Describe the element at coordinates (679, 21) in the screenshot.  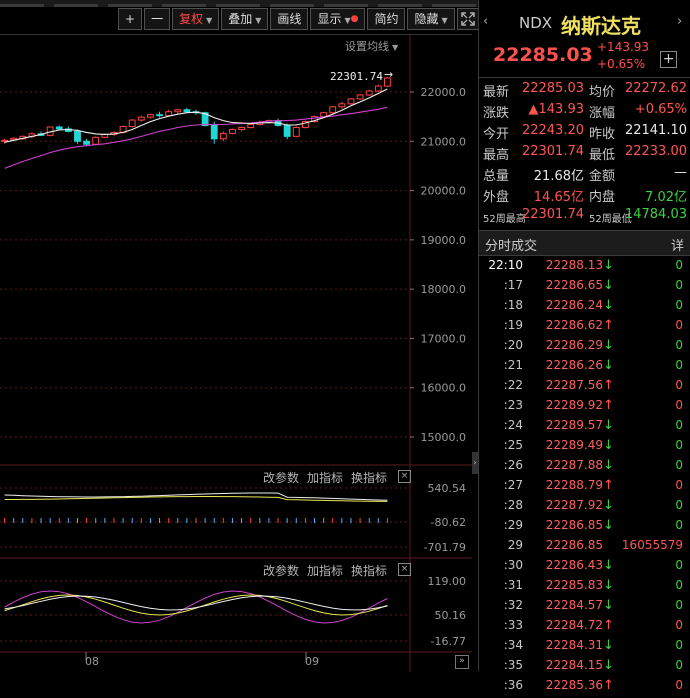
I see `chevron-right-icon: ›` at that location.